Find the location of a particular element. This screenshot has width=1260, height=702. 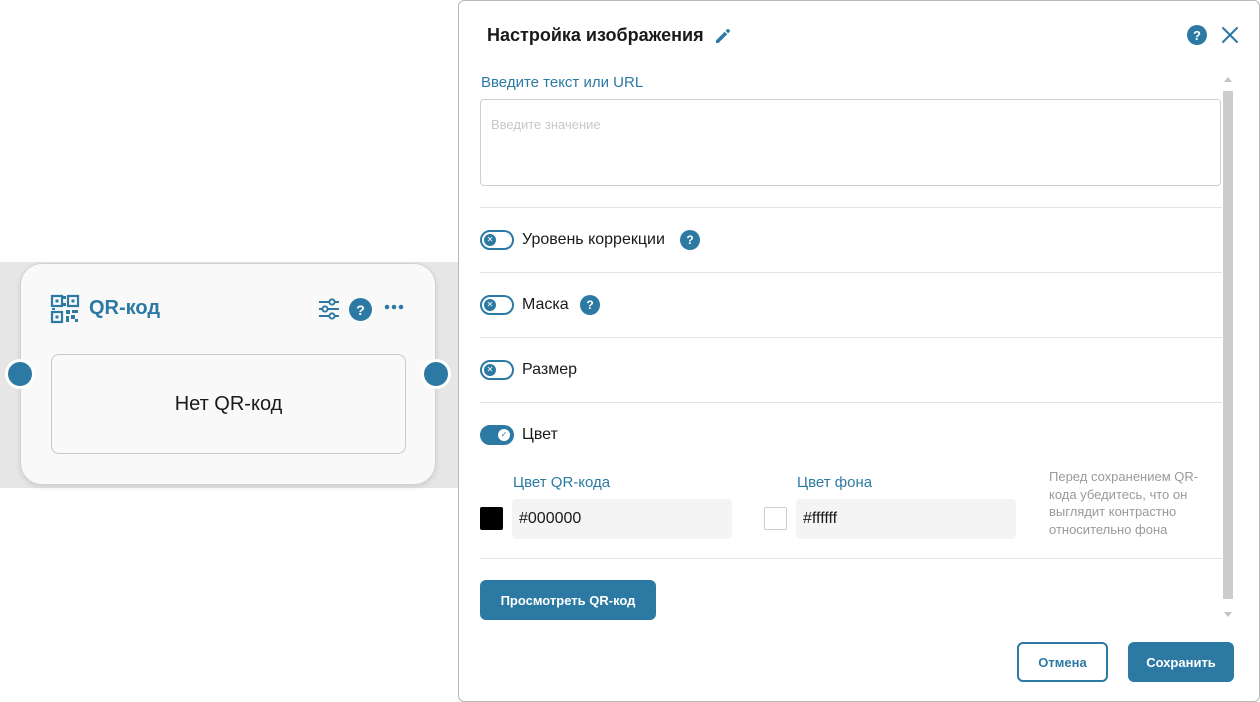

mask-help-label: ? is located at coordinates (590, 305).